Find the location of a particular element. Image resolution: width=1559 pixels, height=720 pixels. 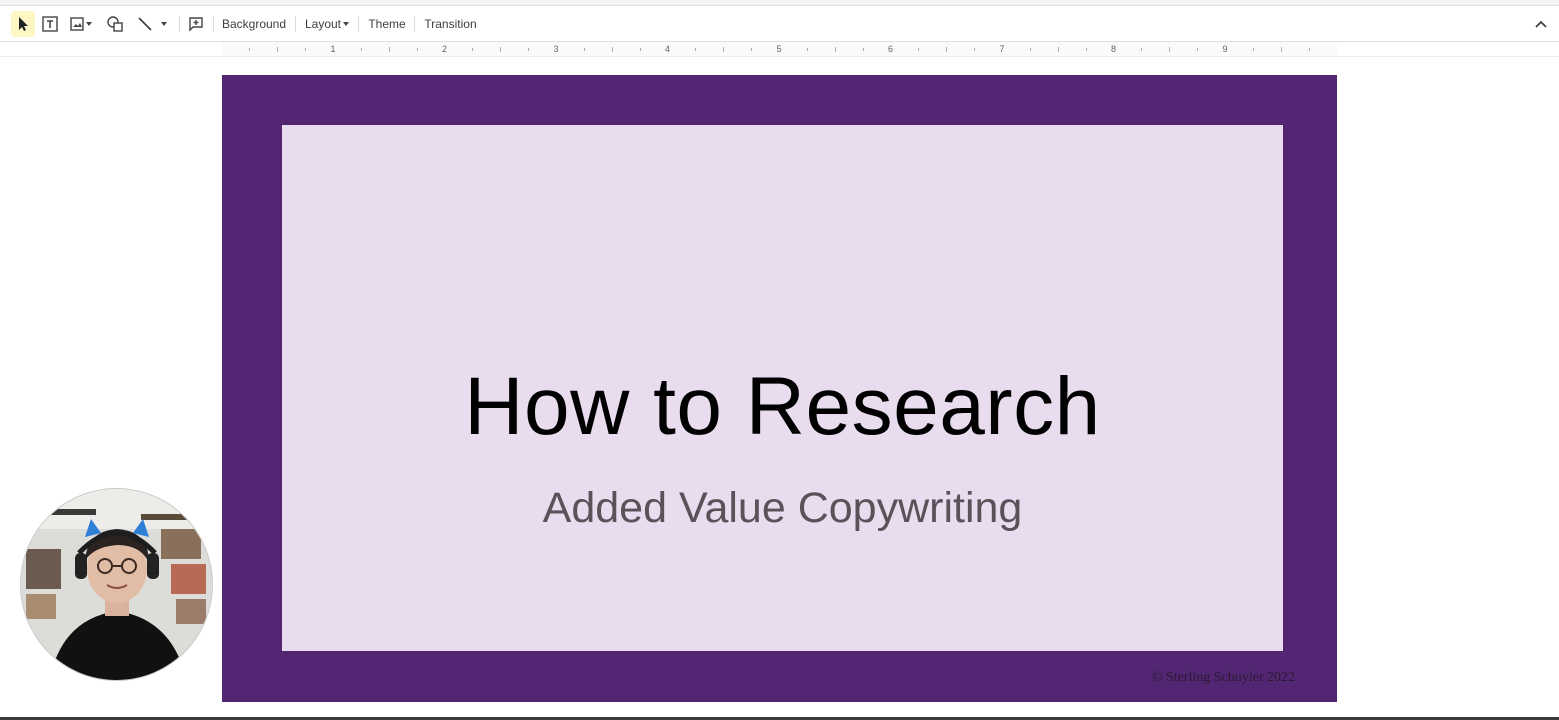

line-dropdown-caret-icon is located at coordinates (164, 24).